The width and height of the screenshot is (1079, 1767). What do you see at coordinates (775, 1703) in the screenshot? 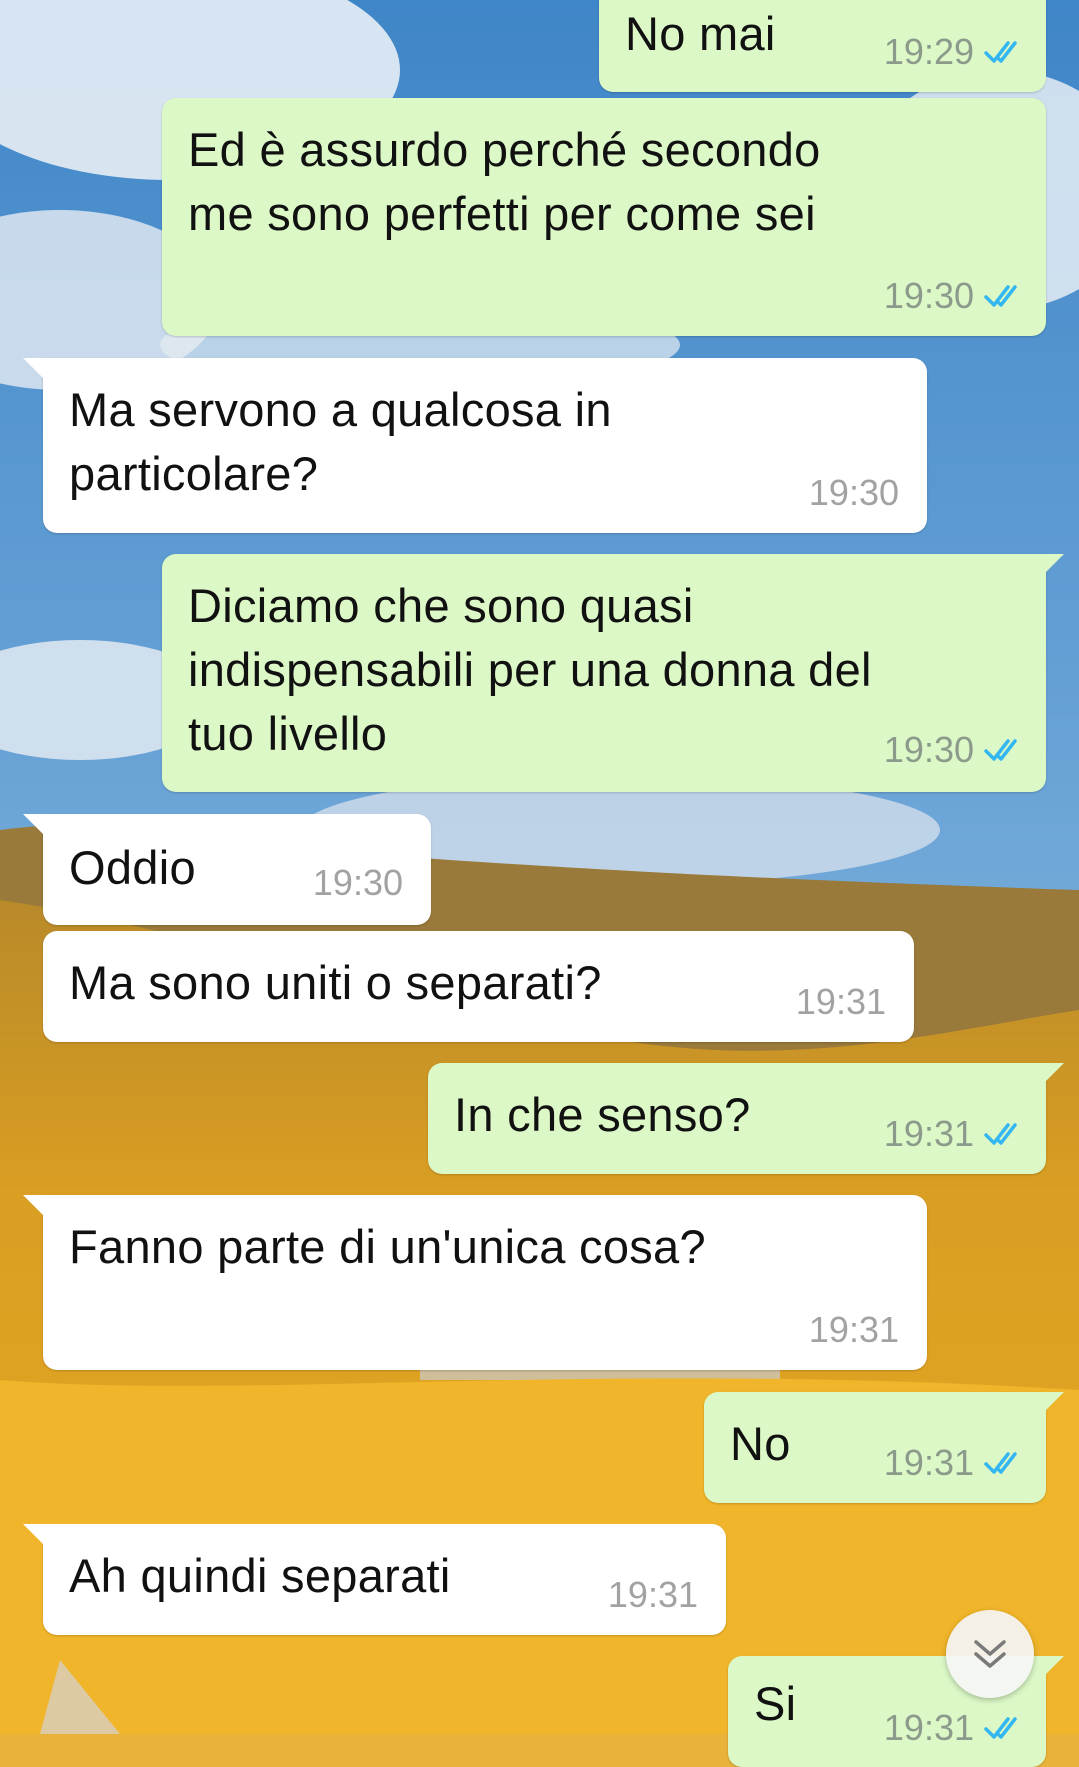
I see `message-text: Si` at bounding box center [775, 1703].